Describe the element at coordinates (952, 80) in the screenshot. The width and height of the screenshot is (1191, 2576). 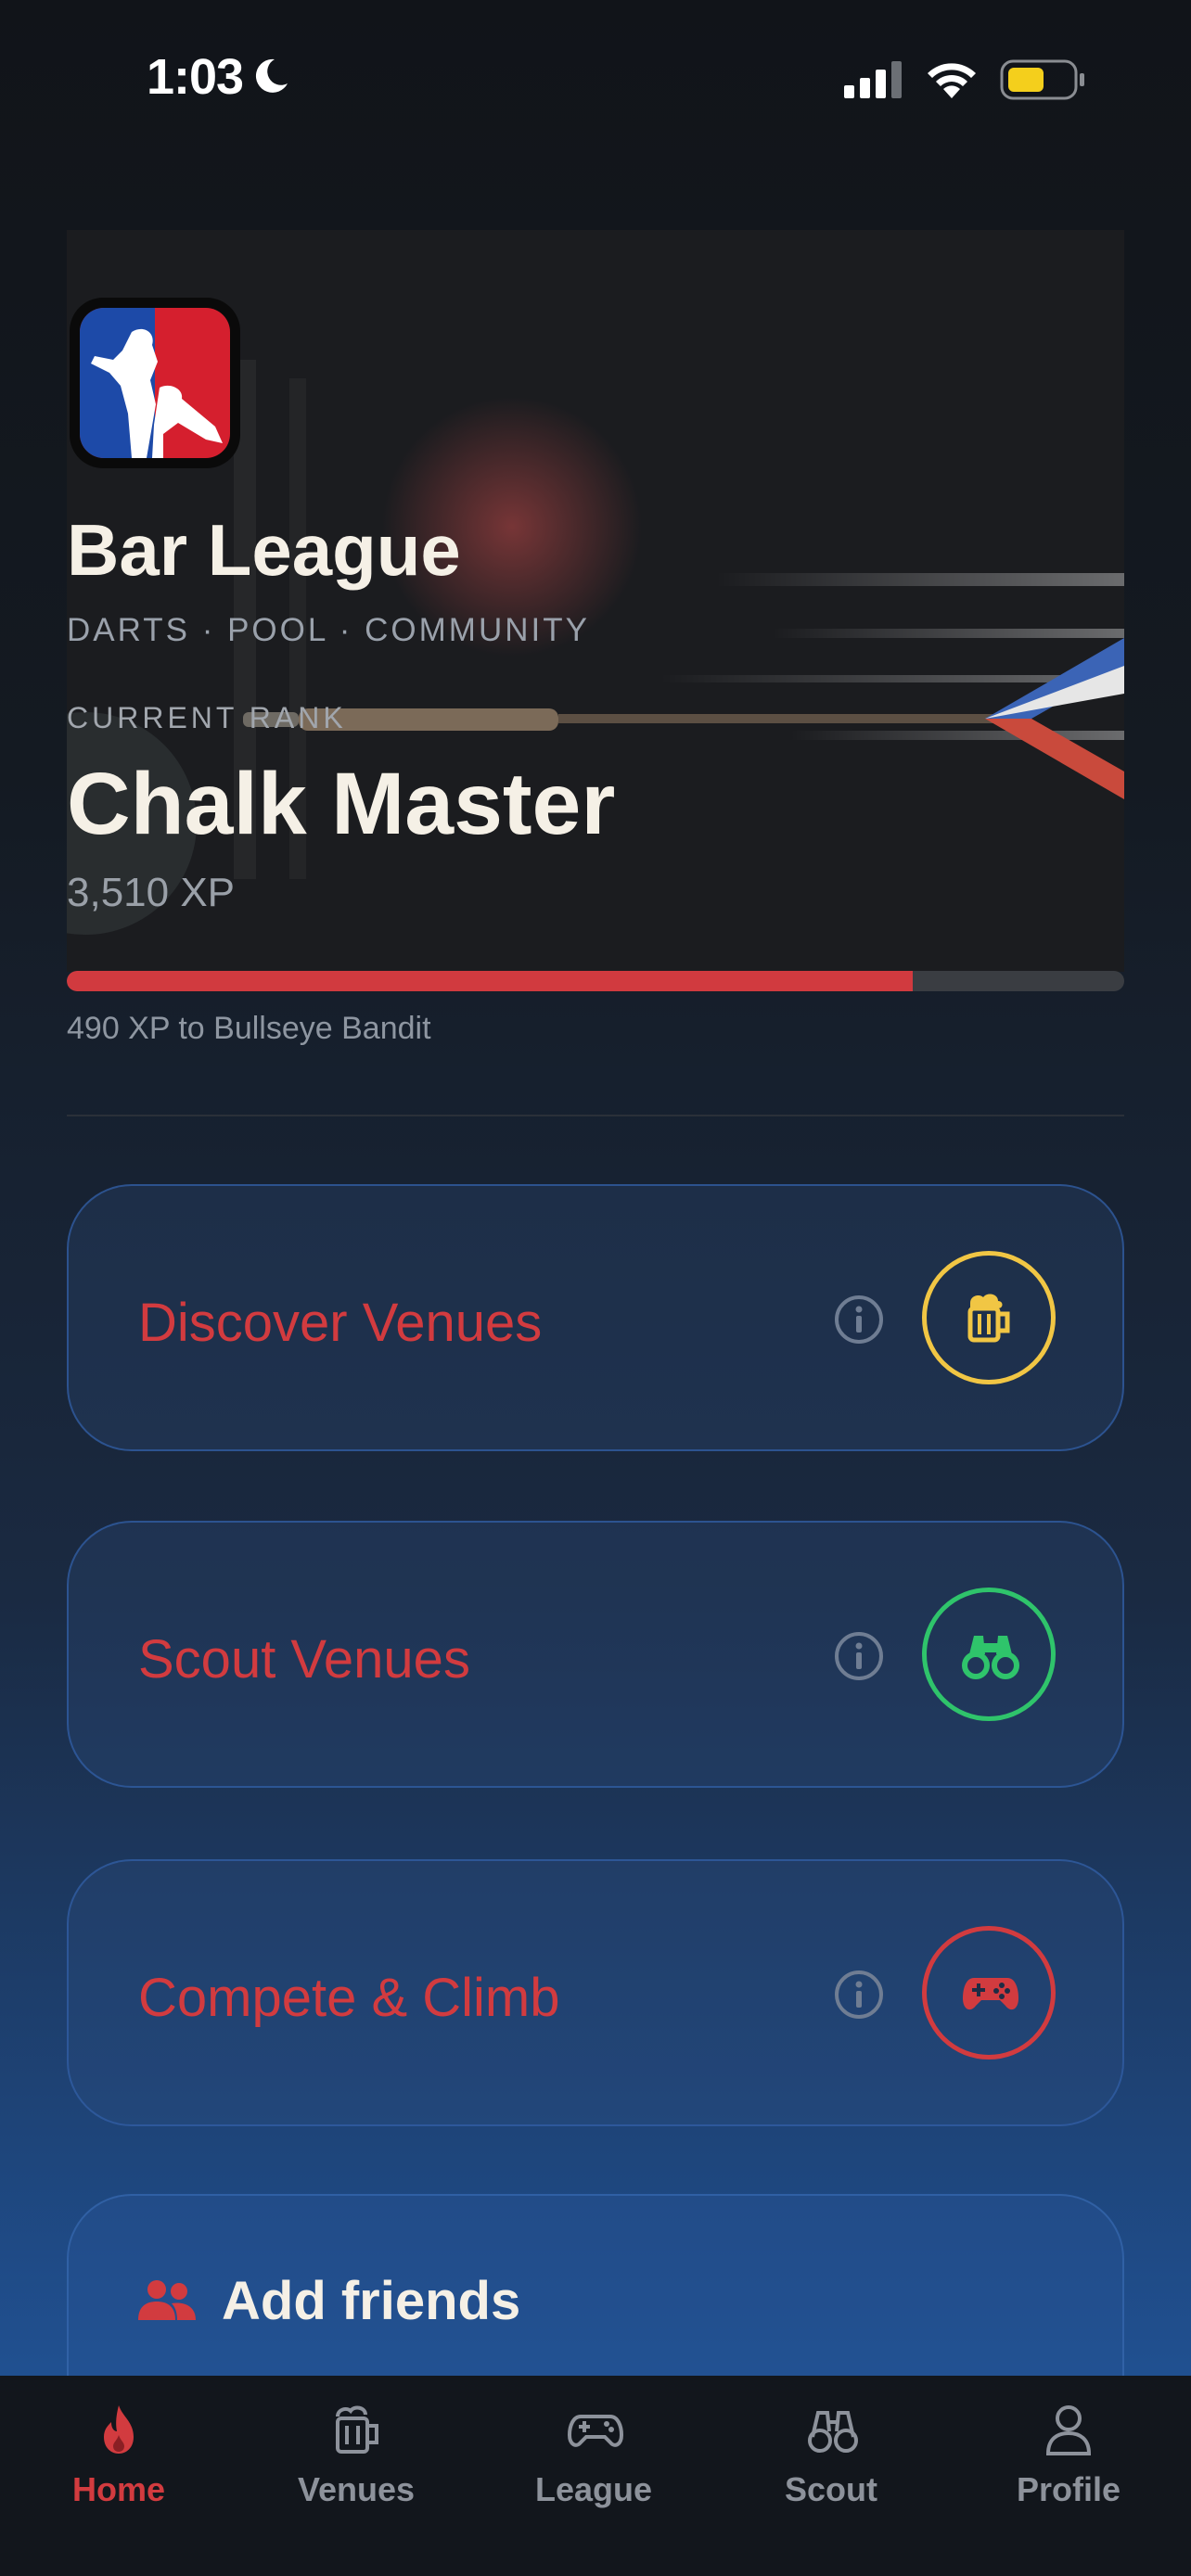
I see `wifi-icon` at that location.